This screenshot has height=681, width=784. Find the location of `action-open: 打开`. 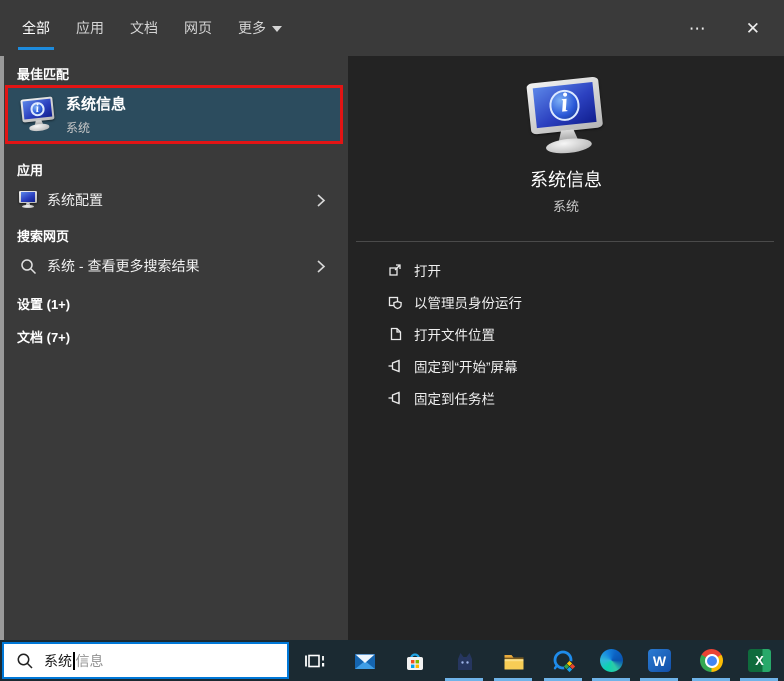

action-open: 打开 is located at coordinates (566, 270).